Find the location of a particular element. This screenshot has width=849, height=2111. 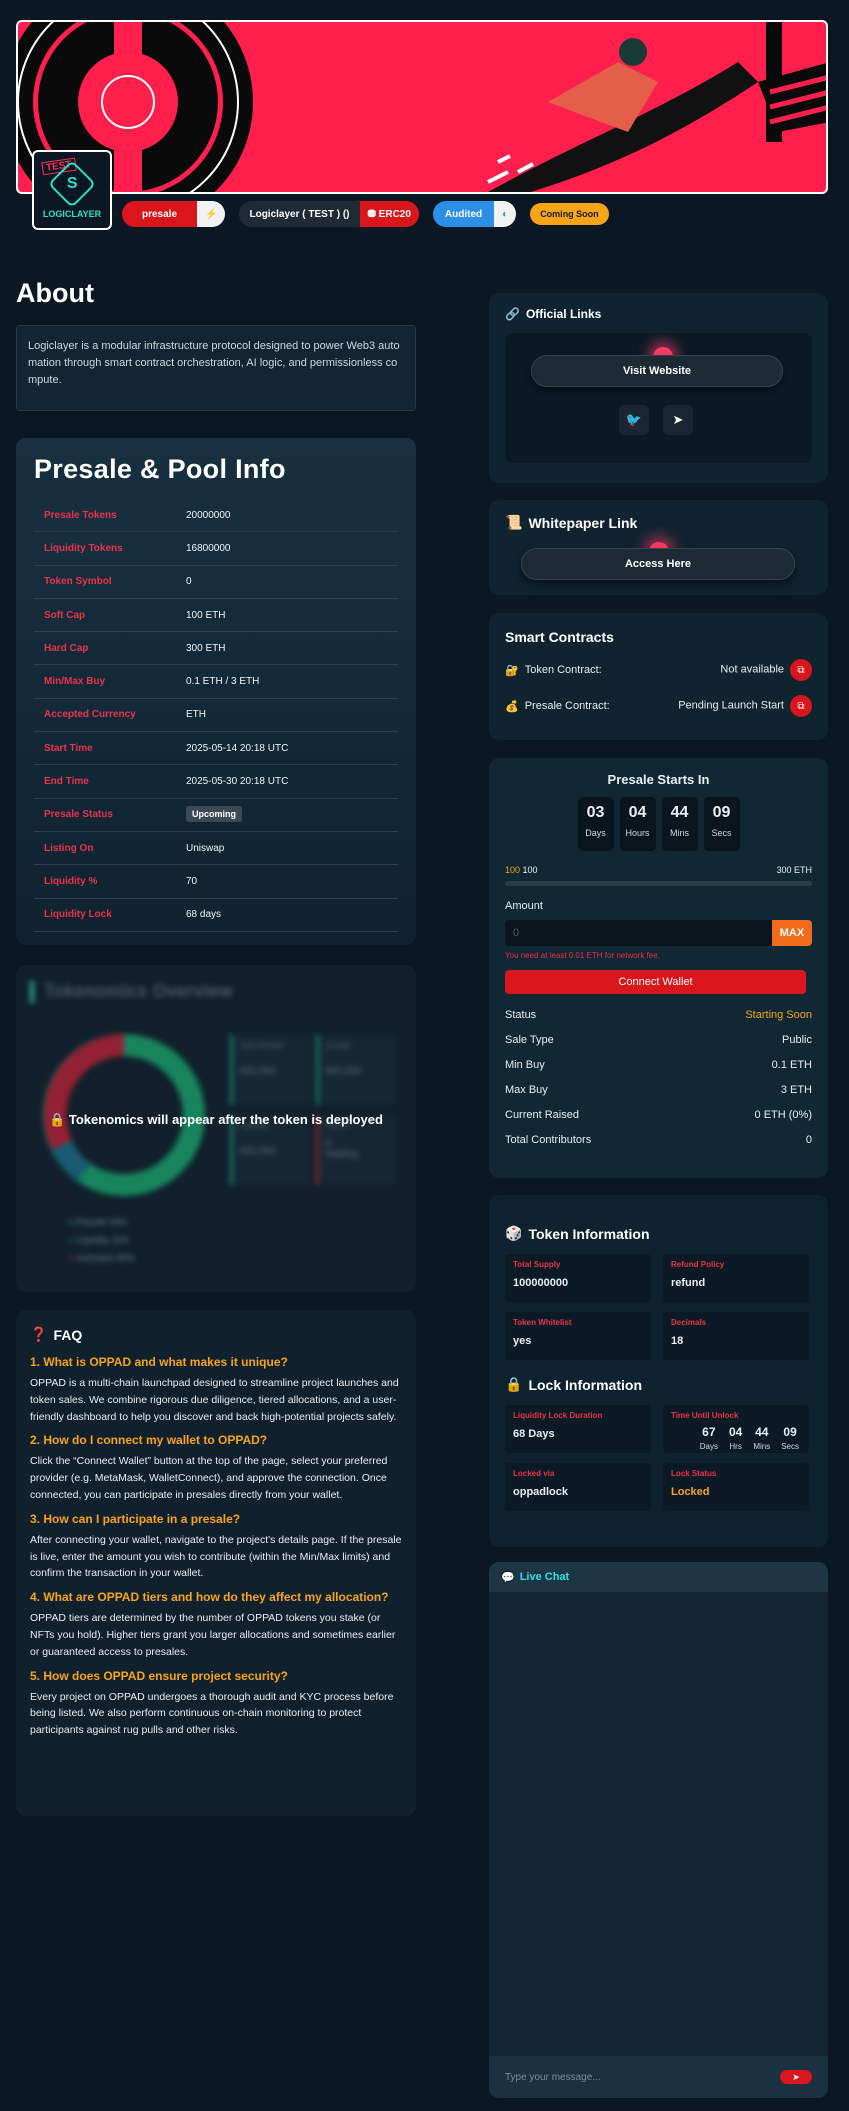

pool-info-row: Liquidity Lock 68 days is located at coordinates (216, 915).